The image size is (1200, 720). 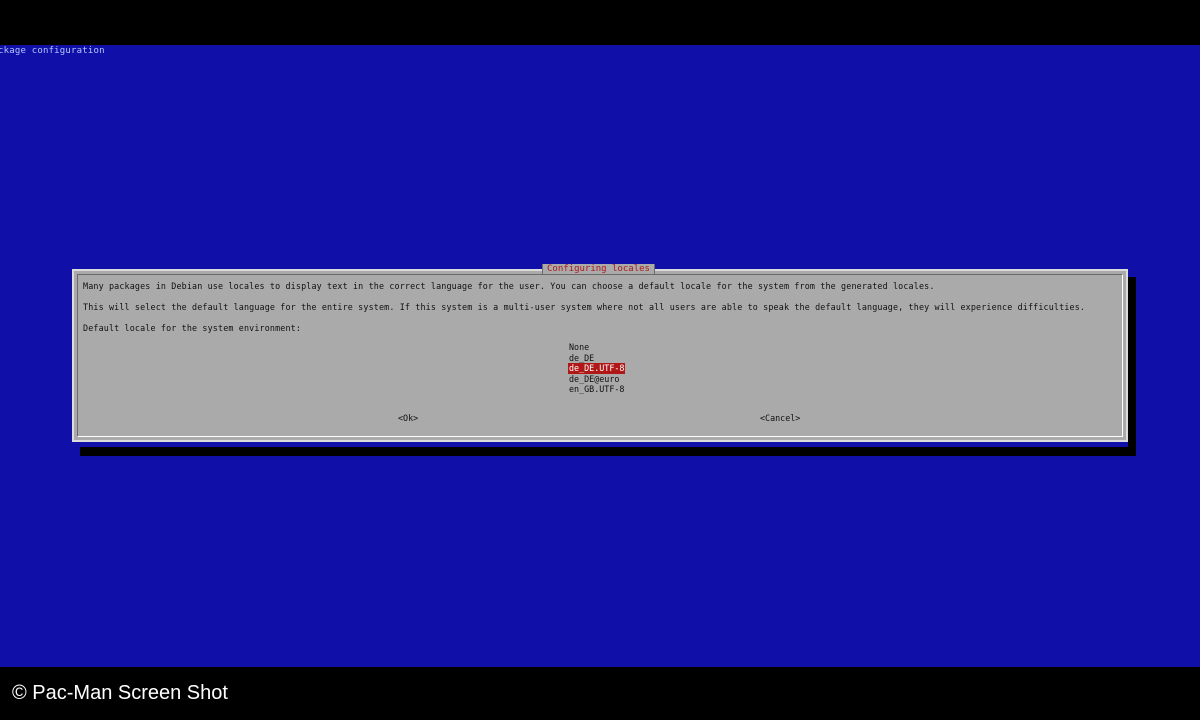 What do you see at coordinates (600, 22) in the screenshot?
I see `top-letterbox` at bounding box center [600, 22].